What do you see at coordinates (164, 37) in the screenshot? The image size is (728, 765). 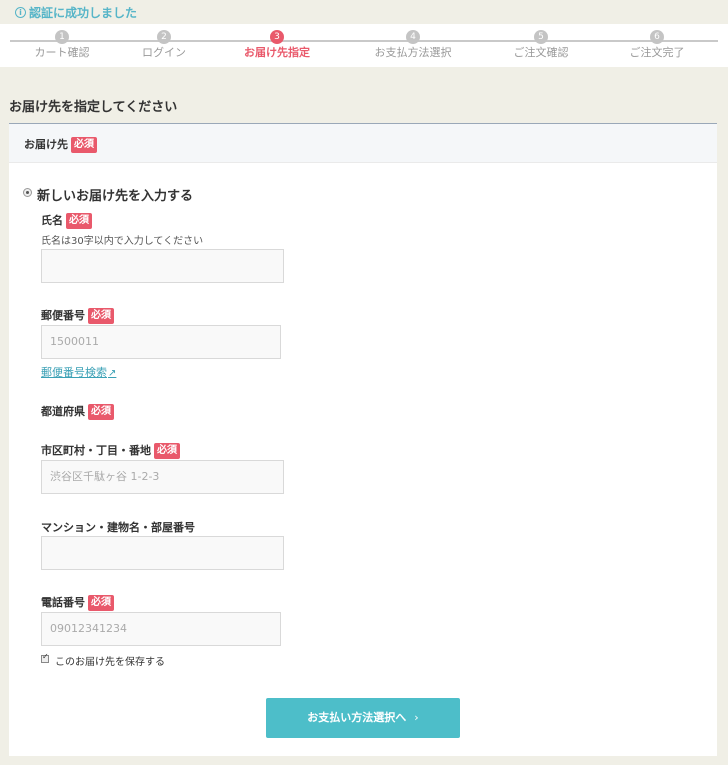 I see `step-number: 2` at bounding box center [164, 37].